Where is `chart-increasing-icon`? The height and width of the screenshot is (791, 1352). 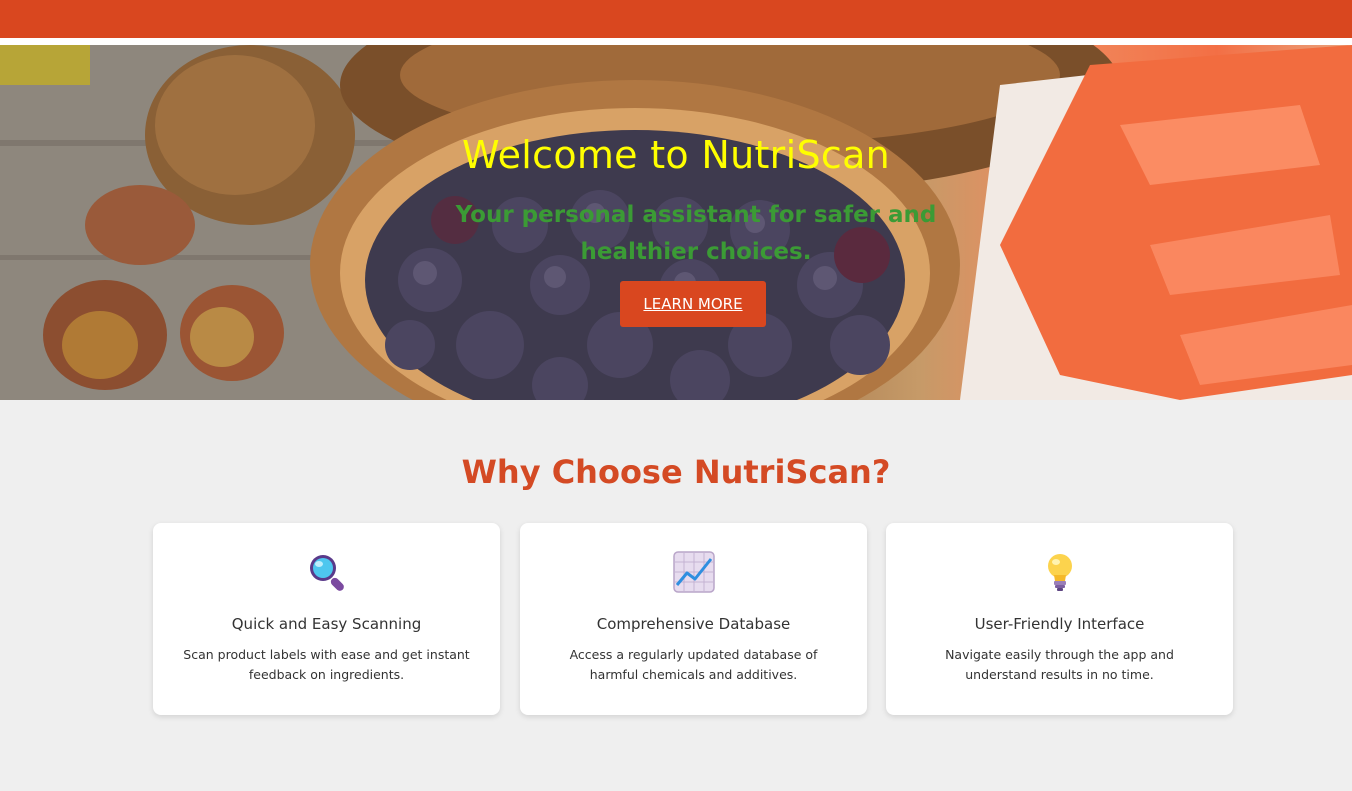
chart-increasing-icon is located at coordinates (694, 572).